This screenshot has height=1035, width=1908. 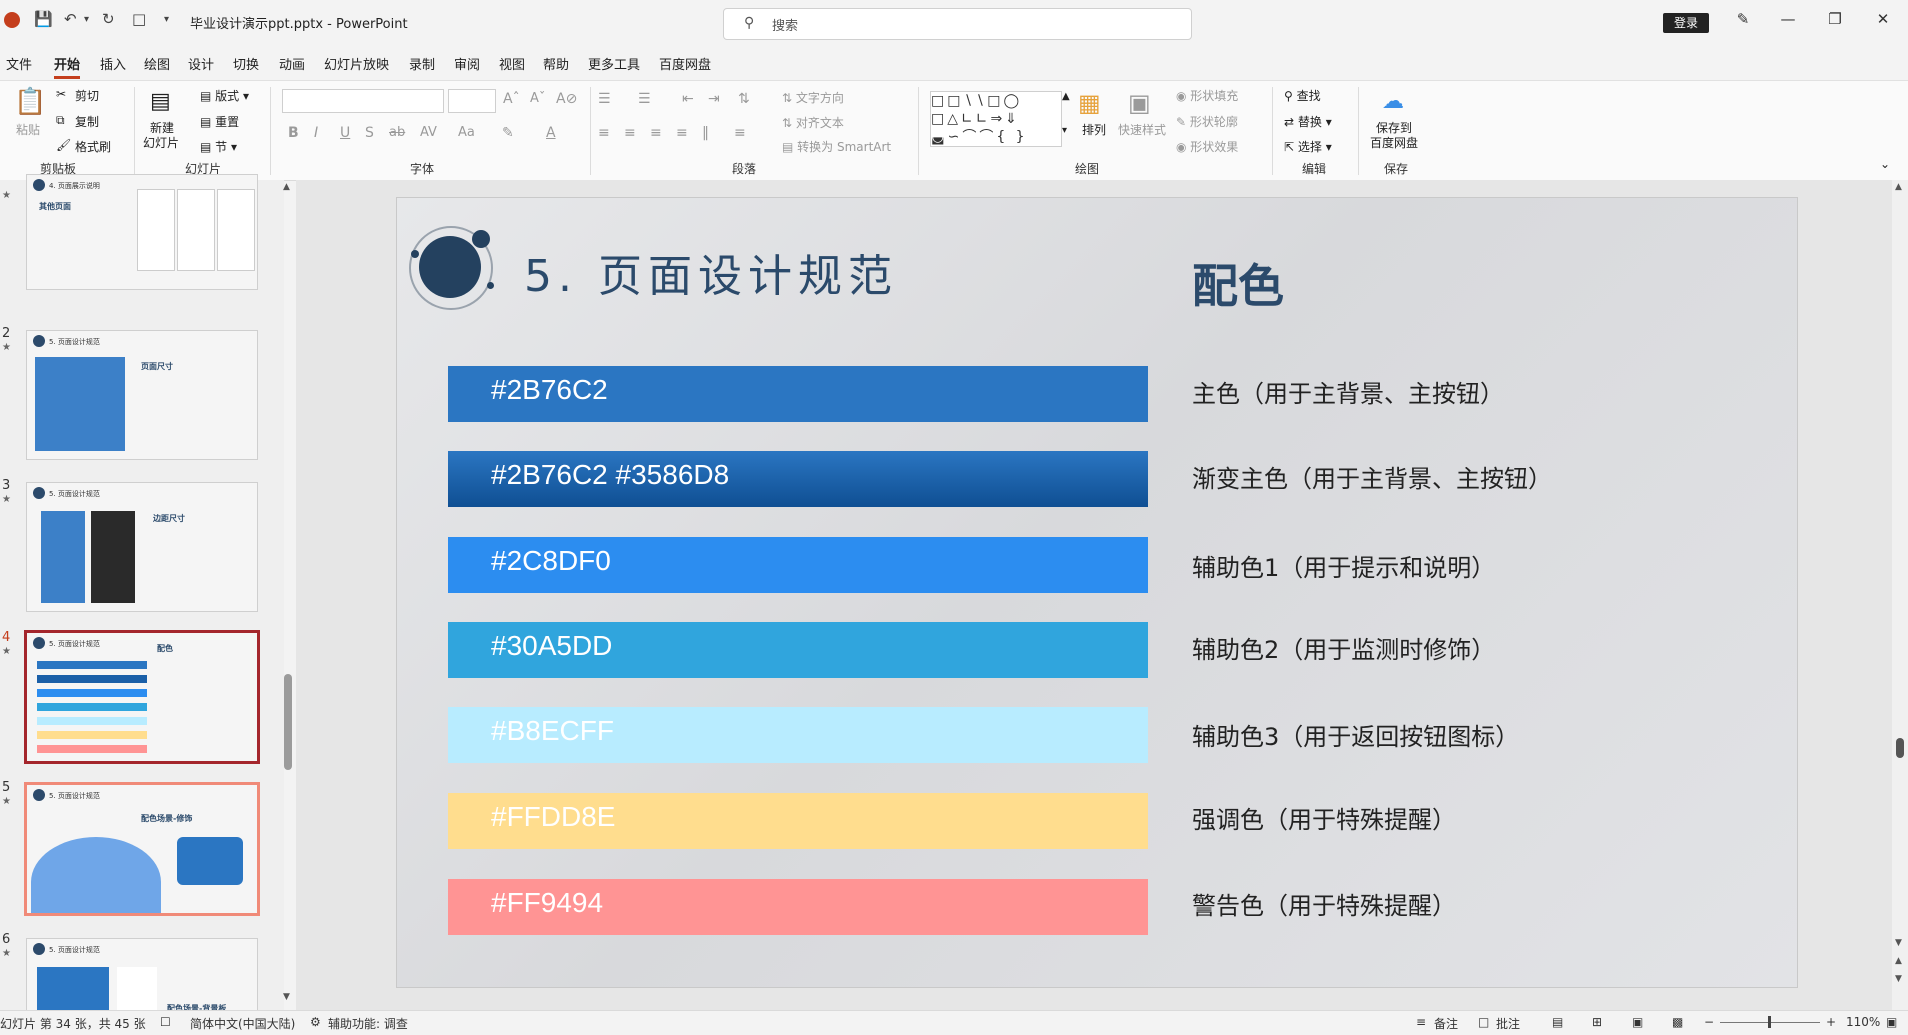 What do you see at coordinates (1898, 979) in the screenshot?
I see `next-slide-icon: ▼` at bounding box center [1898, 979].